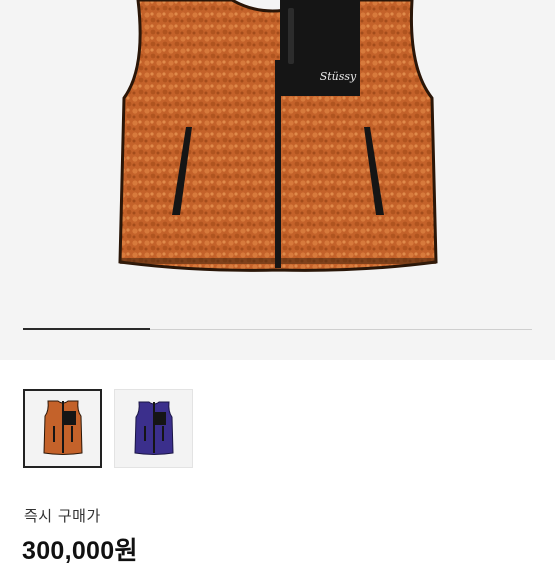 Image resolution: width=555 pixels, height=567 pixels. I want to click on price-label: 즉시 구매가, so click(62, 516).